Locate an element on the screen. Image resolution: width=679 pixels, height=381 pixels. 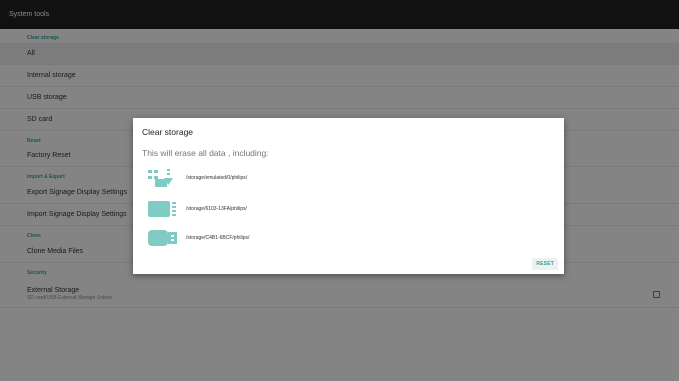
storage-path-text: /storage/6103-13FA/philips/ is located at coordinates (216, 209).